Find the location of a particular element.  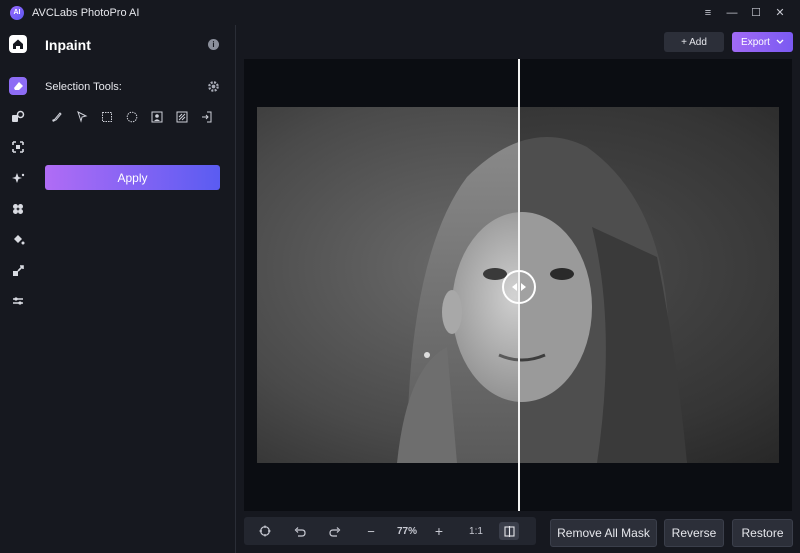

arrow-left-icon is located at coordinates (514, 287).